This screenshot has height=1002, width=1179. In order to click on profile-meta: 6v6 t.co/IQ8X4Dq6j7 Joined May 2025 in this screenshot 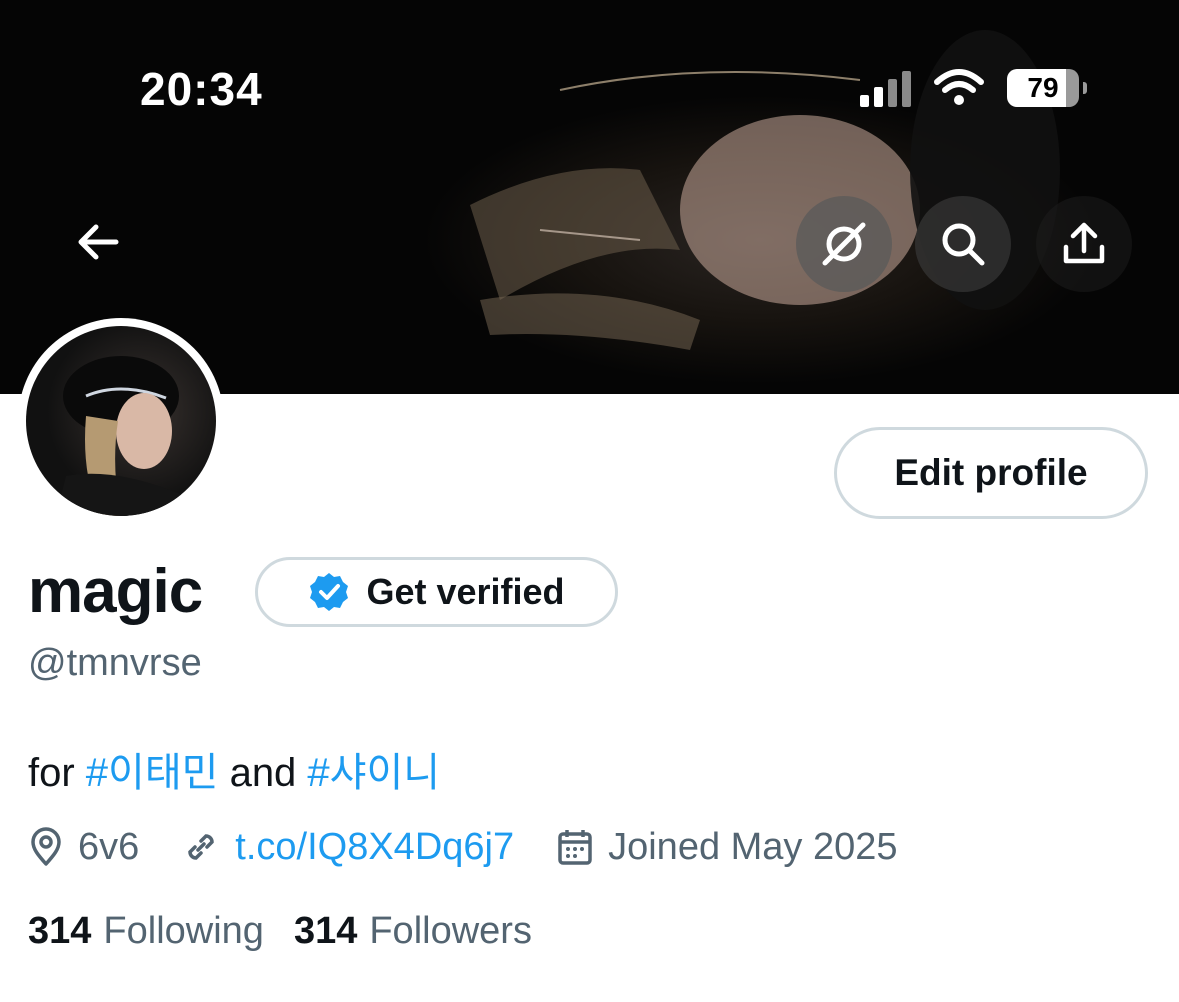, I will do `click(484, 847)`.